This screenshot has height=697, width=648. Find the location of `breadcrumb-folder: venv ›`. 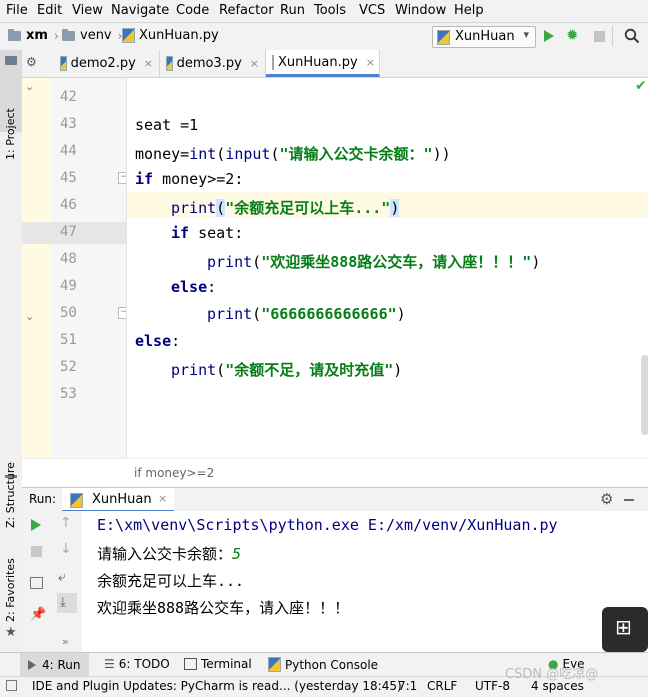

breadcrumb-folder: venv › is located at coordinates (95, 35).